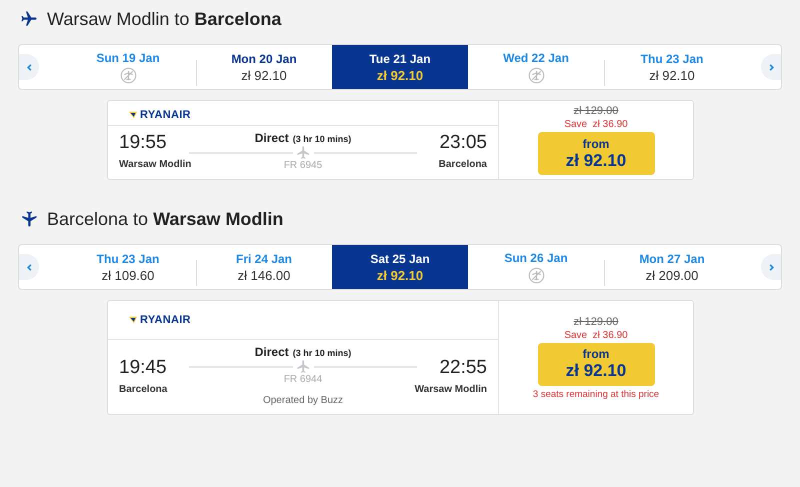  Describe the element at coordinates (400, 67) in the screenshot. I see `date-tab: Tue 21 Jan zł 92.10` at that location.